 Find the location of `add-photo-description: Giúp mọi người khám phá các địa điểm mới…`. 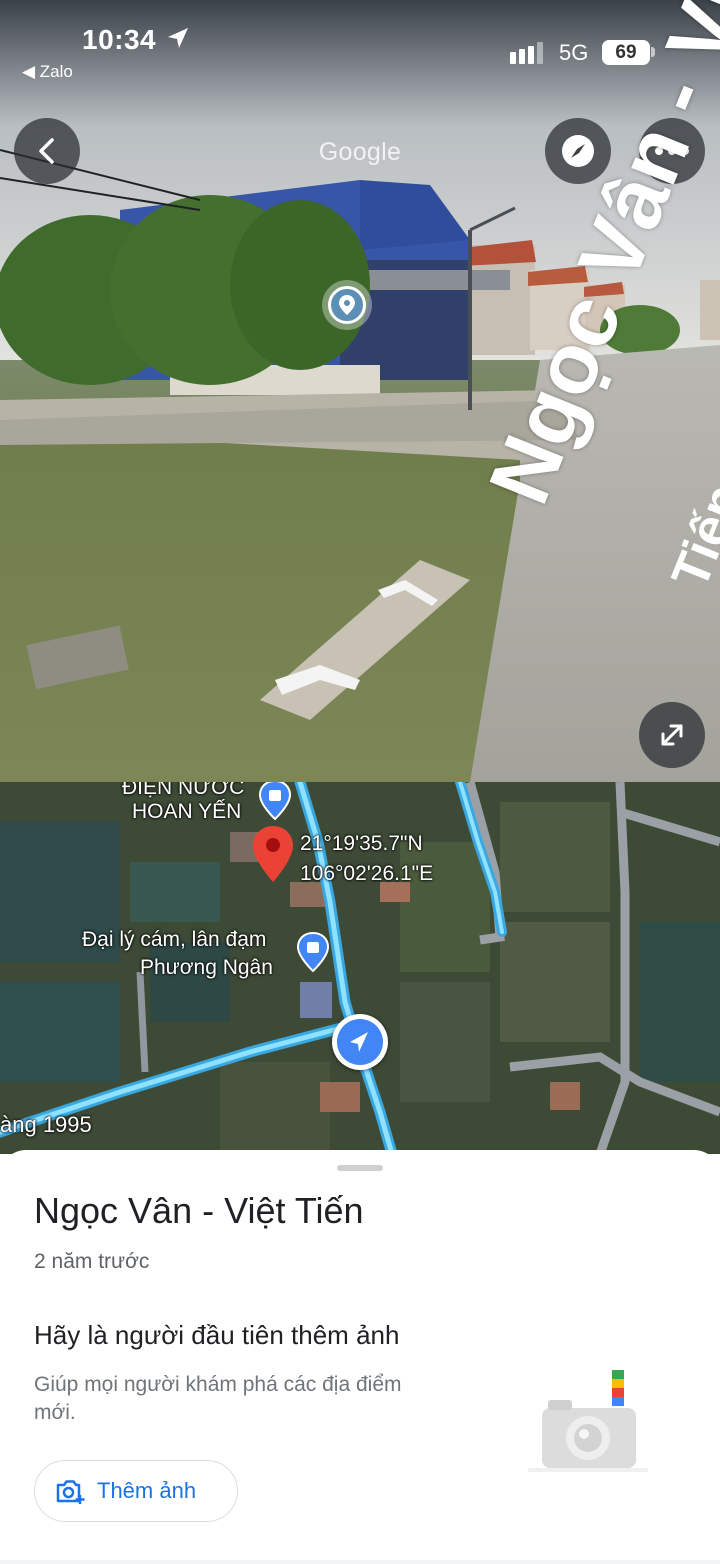

add-photo-description: Giúp mọi người khám phá các địa điểm mới… is located at coordinates (218, 1398).